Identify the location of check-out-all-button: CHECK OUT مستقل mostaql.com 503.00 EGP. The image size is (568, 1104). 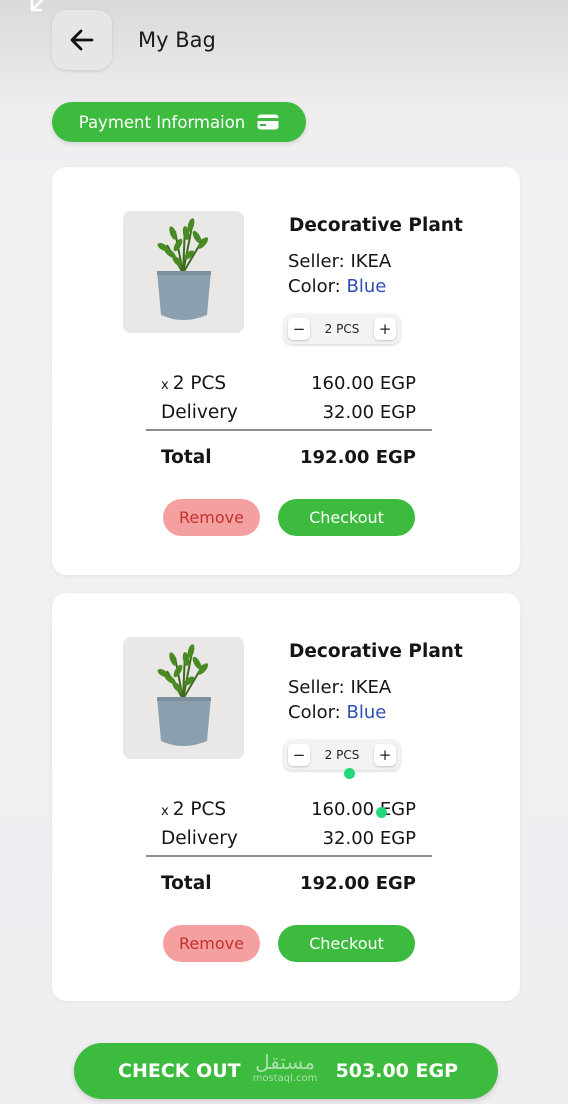
(286, 1071).